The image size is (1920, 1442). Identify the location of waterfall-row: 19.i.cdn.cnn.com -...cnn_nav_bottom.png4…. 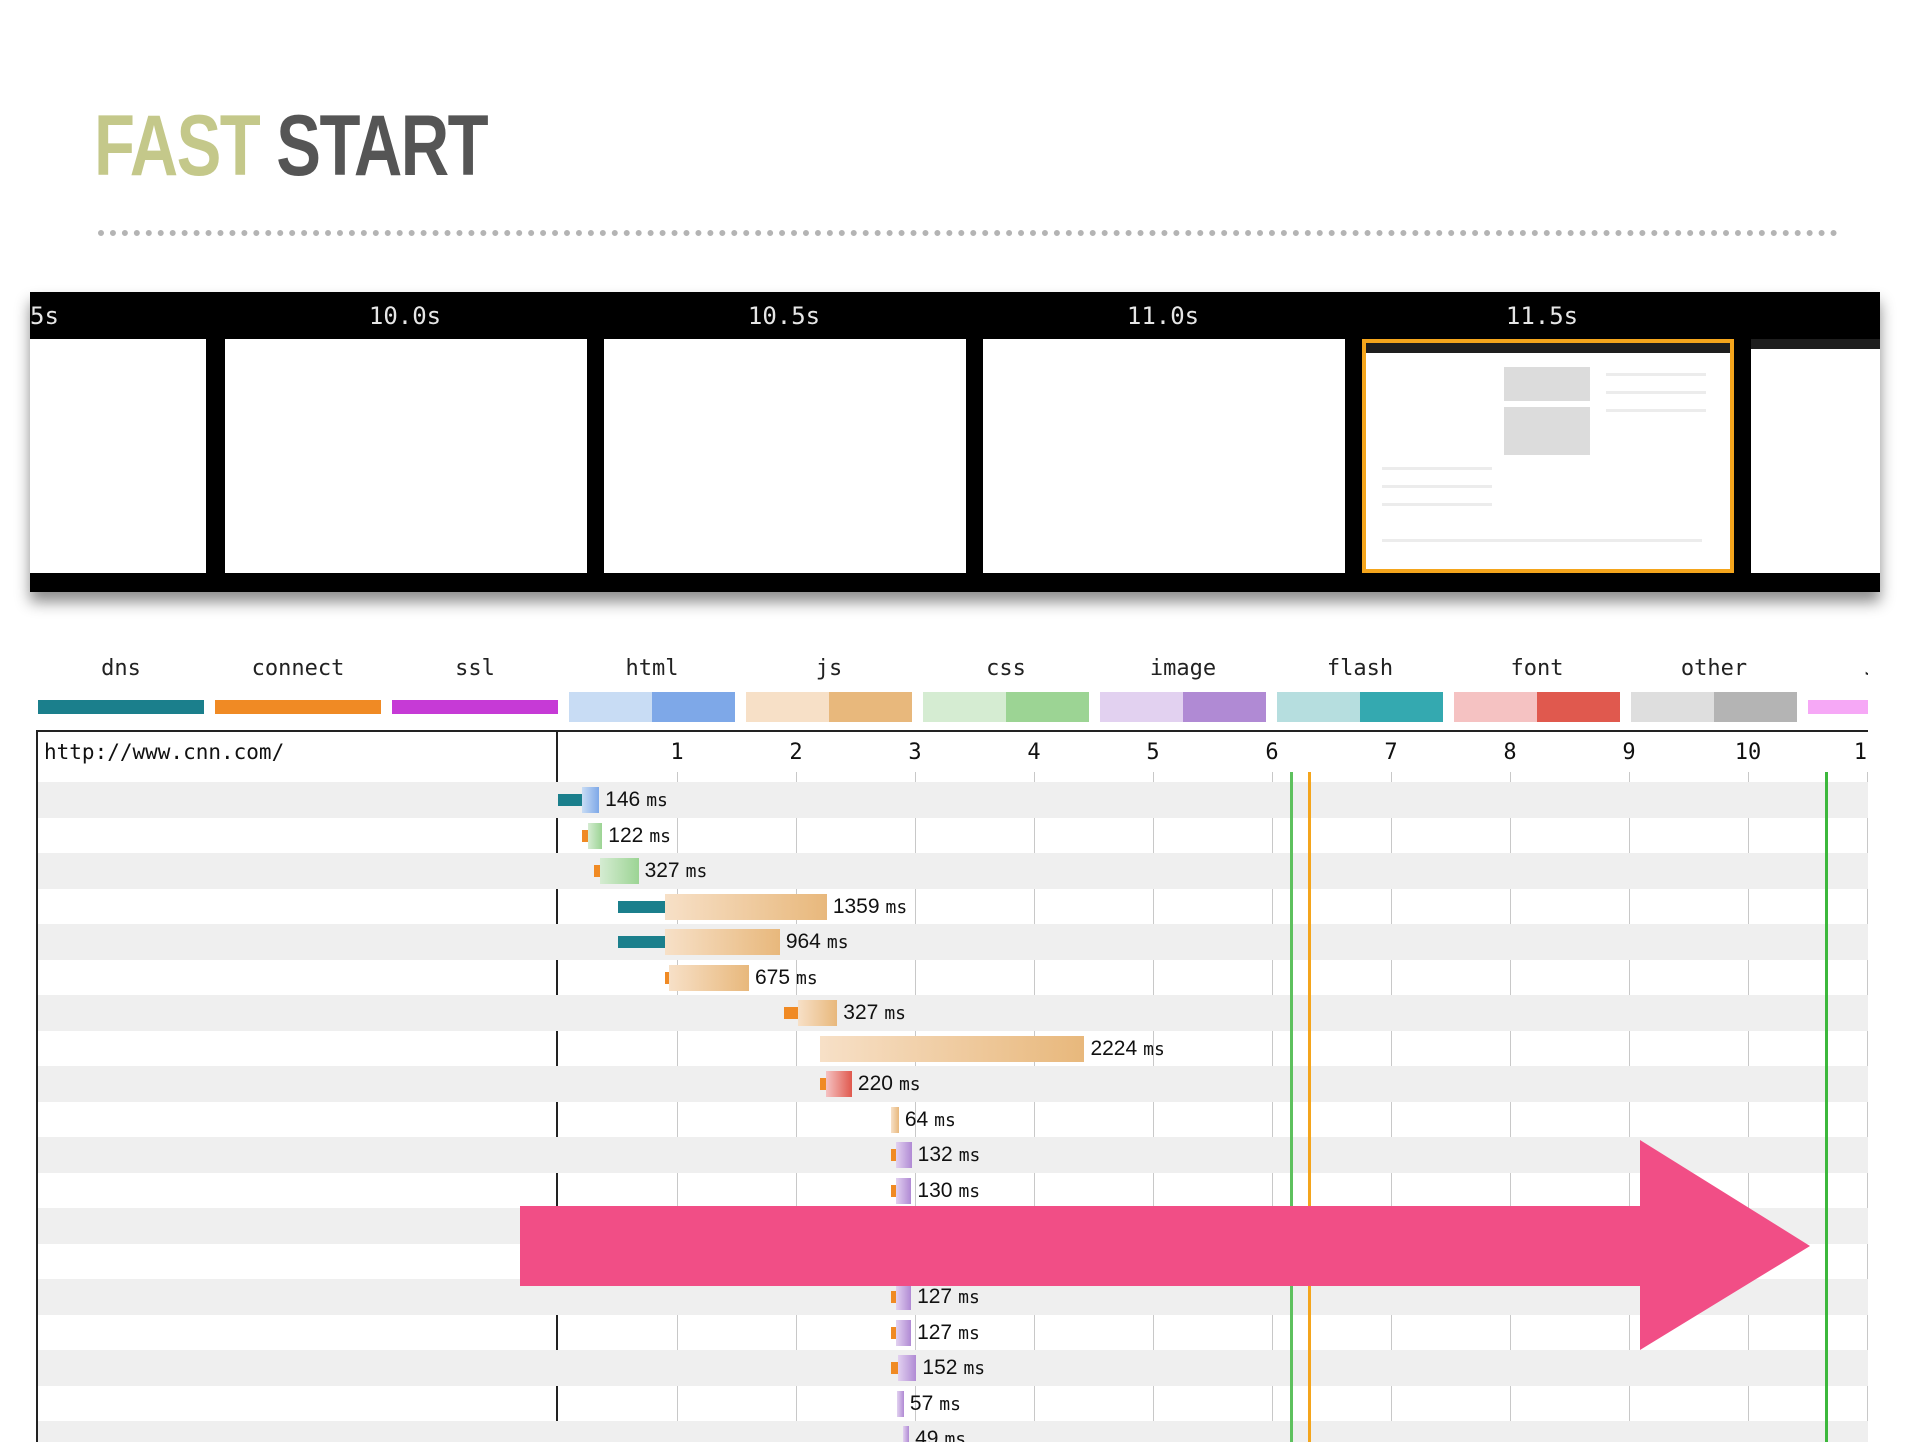
(953, 1431).